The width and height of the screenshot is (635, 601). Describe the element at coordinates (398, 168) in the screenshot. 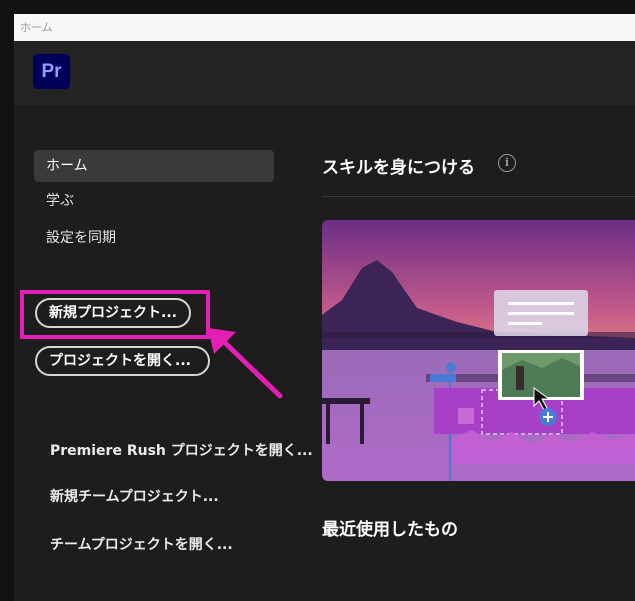

I see `skills-section-title: スキルを身につける` at that location.